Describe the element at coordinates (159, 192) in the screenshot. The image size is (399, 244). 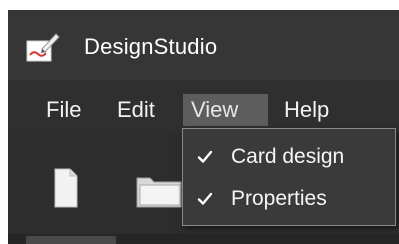
I see `open-folder-icon` at that location.